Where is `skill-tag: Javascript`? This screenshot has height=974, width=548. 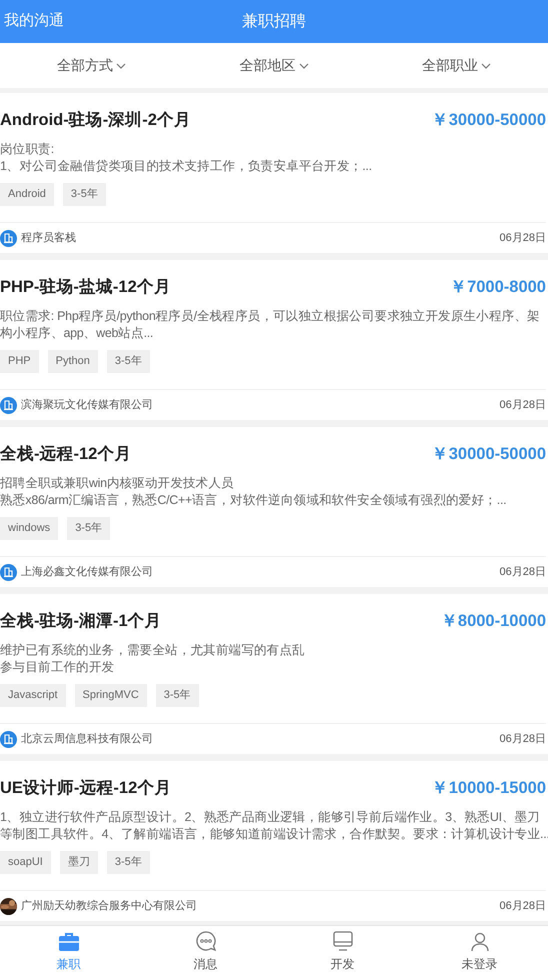
skill-tag: Javascript is located at coordinates (33, 695).